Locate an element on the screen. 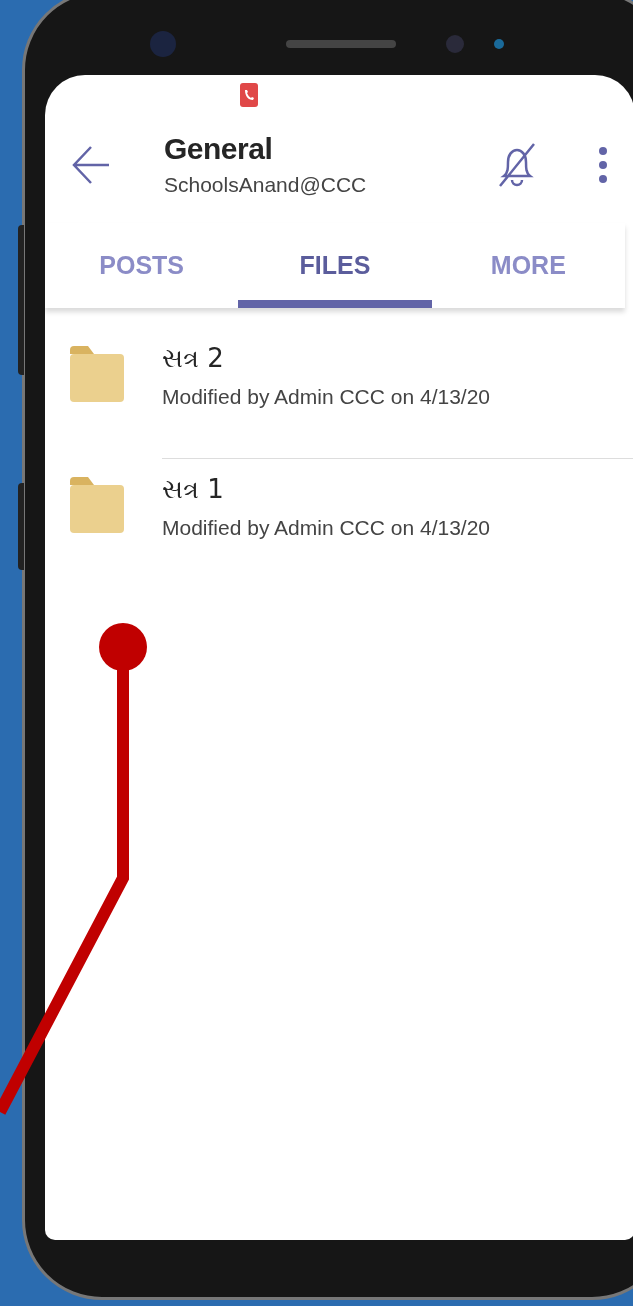 Image resolution: width=633 pixels, height=1306 pixels. back-arrow-icon is located at coordinates (91, 165).